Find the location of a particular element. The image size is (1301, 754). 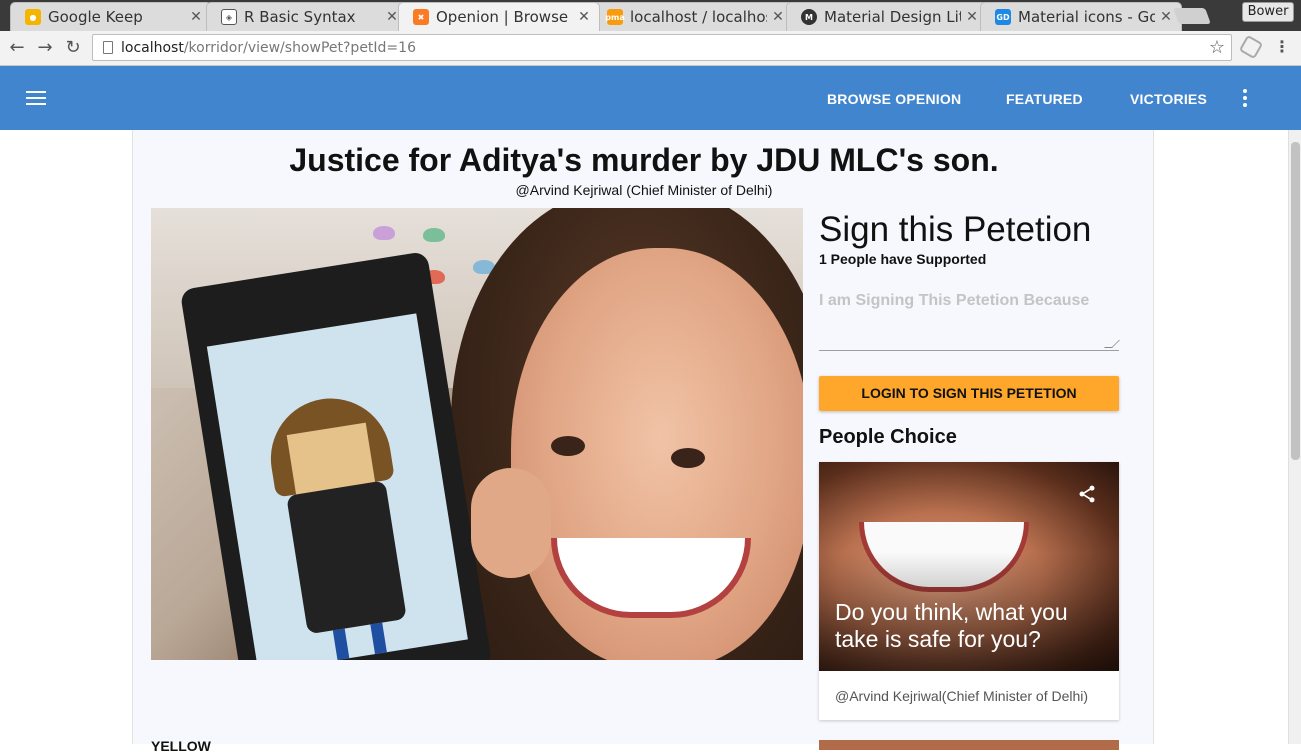

browser-tab-material-design-lite: M Material Design Lit ✕ is located at coordinates (887, 16).